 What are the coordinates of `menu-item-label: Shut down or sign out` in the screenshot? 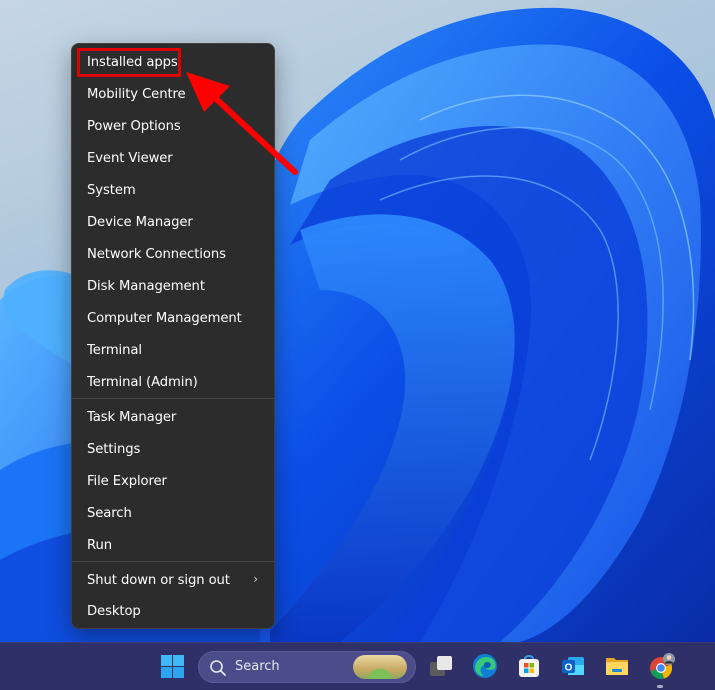 It's located at (158, 580).